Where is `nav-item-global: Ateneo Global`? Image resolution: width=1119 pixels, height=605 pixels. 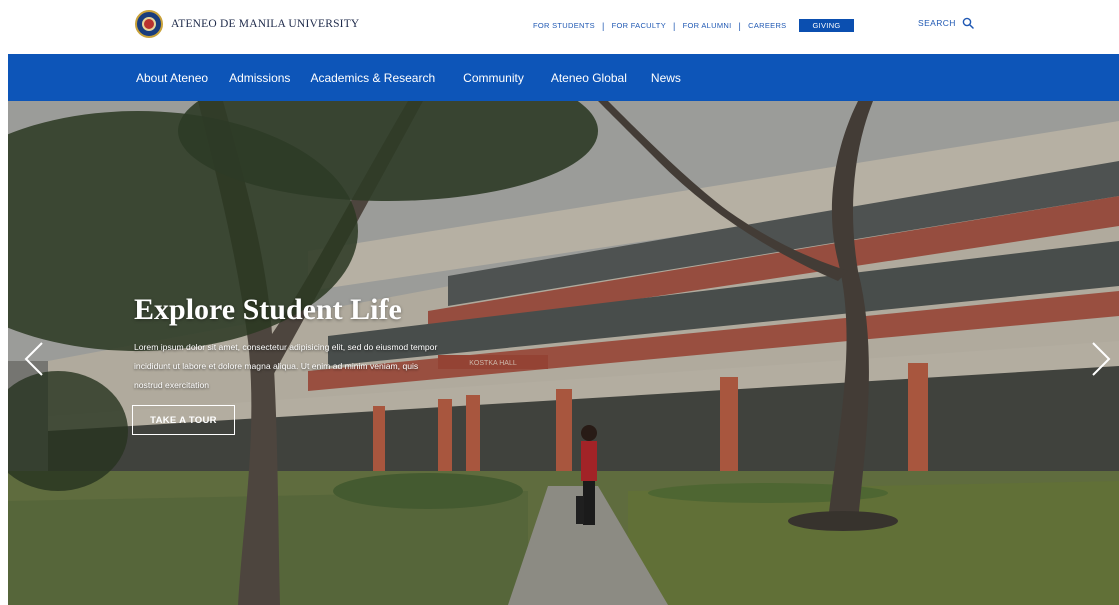 nav-item-global: Ateneo Global is located at coordinates (589, 78).